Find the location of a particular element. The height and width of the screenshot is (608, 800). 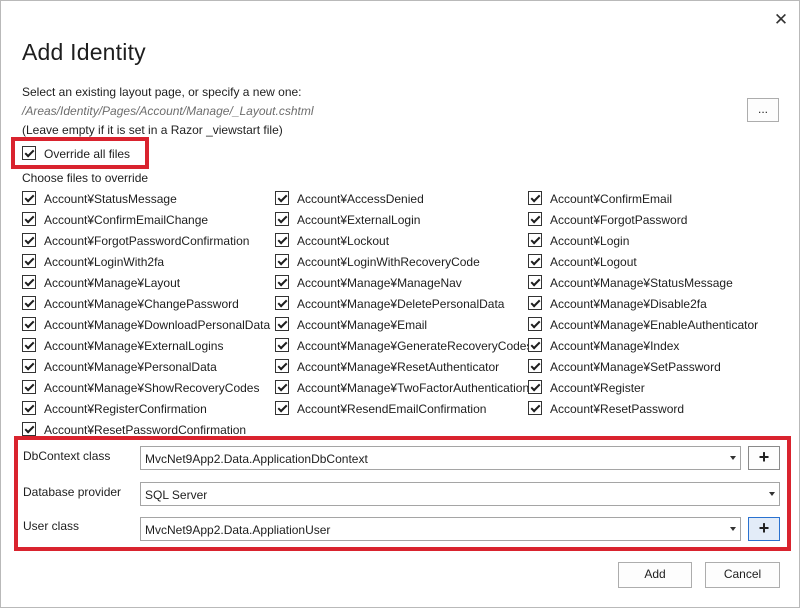

file-label: Account¥ForgotPassword is located at coordinates (619, 220).